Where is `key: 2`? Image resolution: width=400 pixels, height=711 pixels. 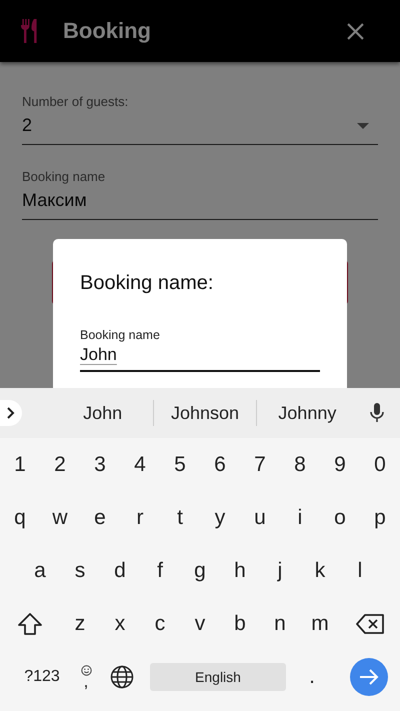 key: 2 is located at coordinates (60, 464).